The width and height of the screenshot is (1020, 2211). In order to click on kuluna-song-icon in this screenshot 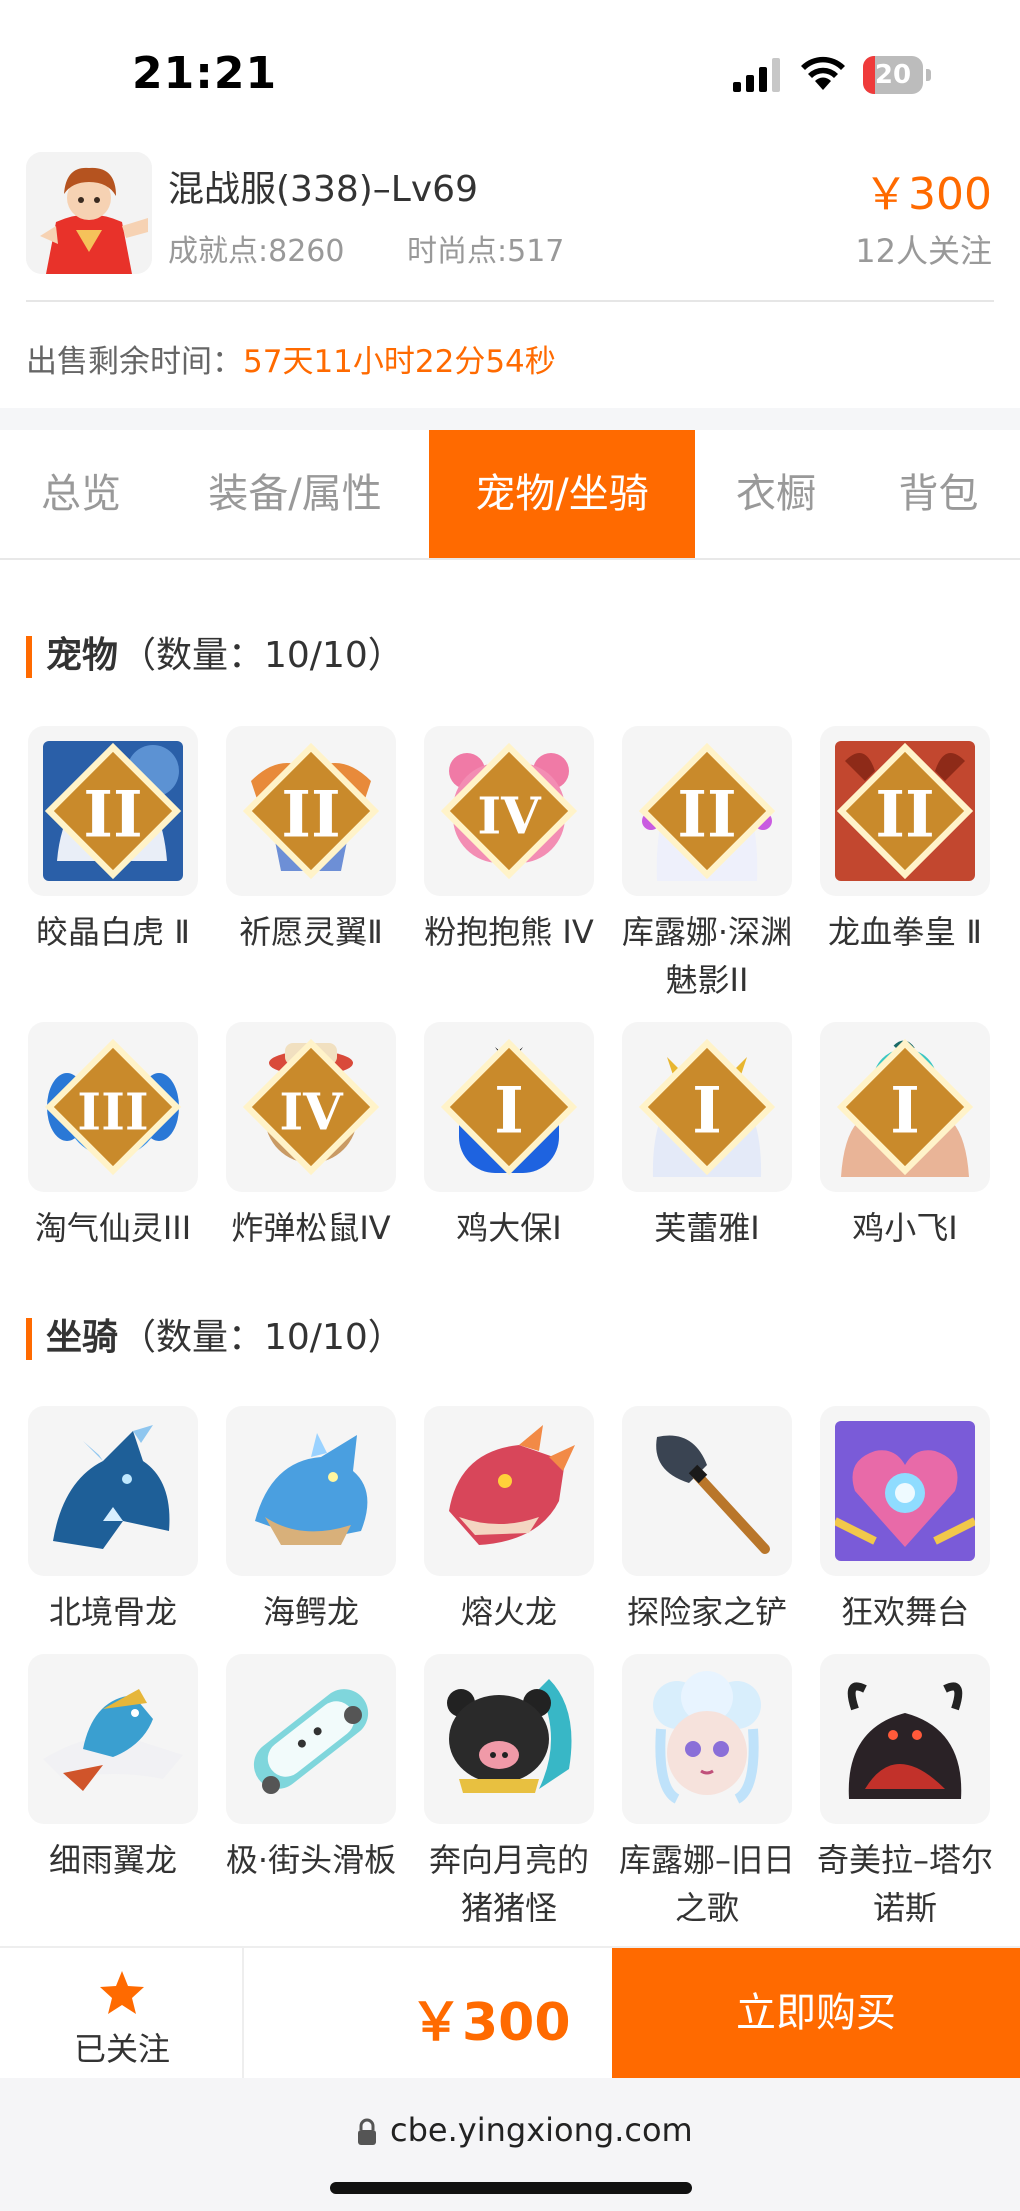, I will do `click(707, 1739)`.